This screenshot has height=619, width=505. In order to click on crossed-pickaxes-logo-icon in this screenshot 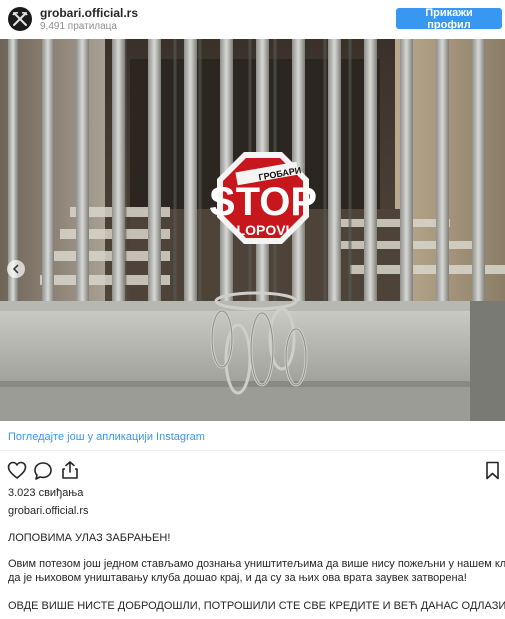, I will do `click(20, 18)`.